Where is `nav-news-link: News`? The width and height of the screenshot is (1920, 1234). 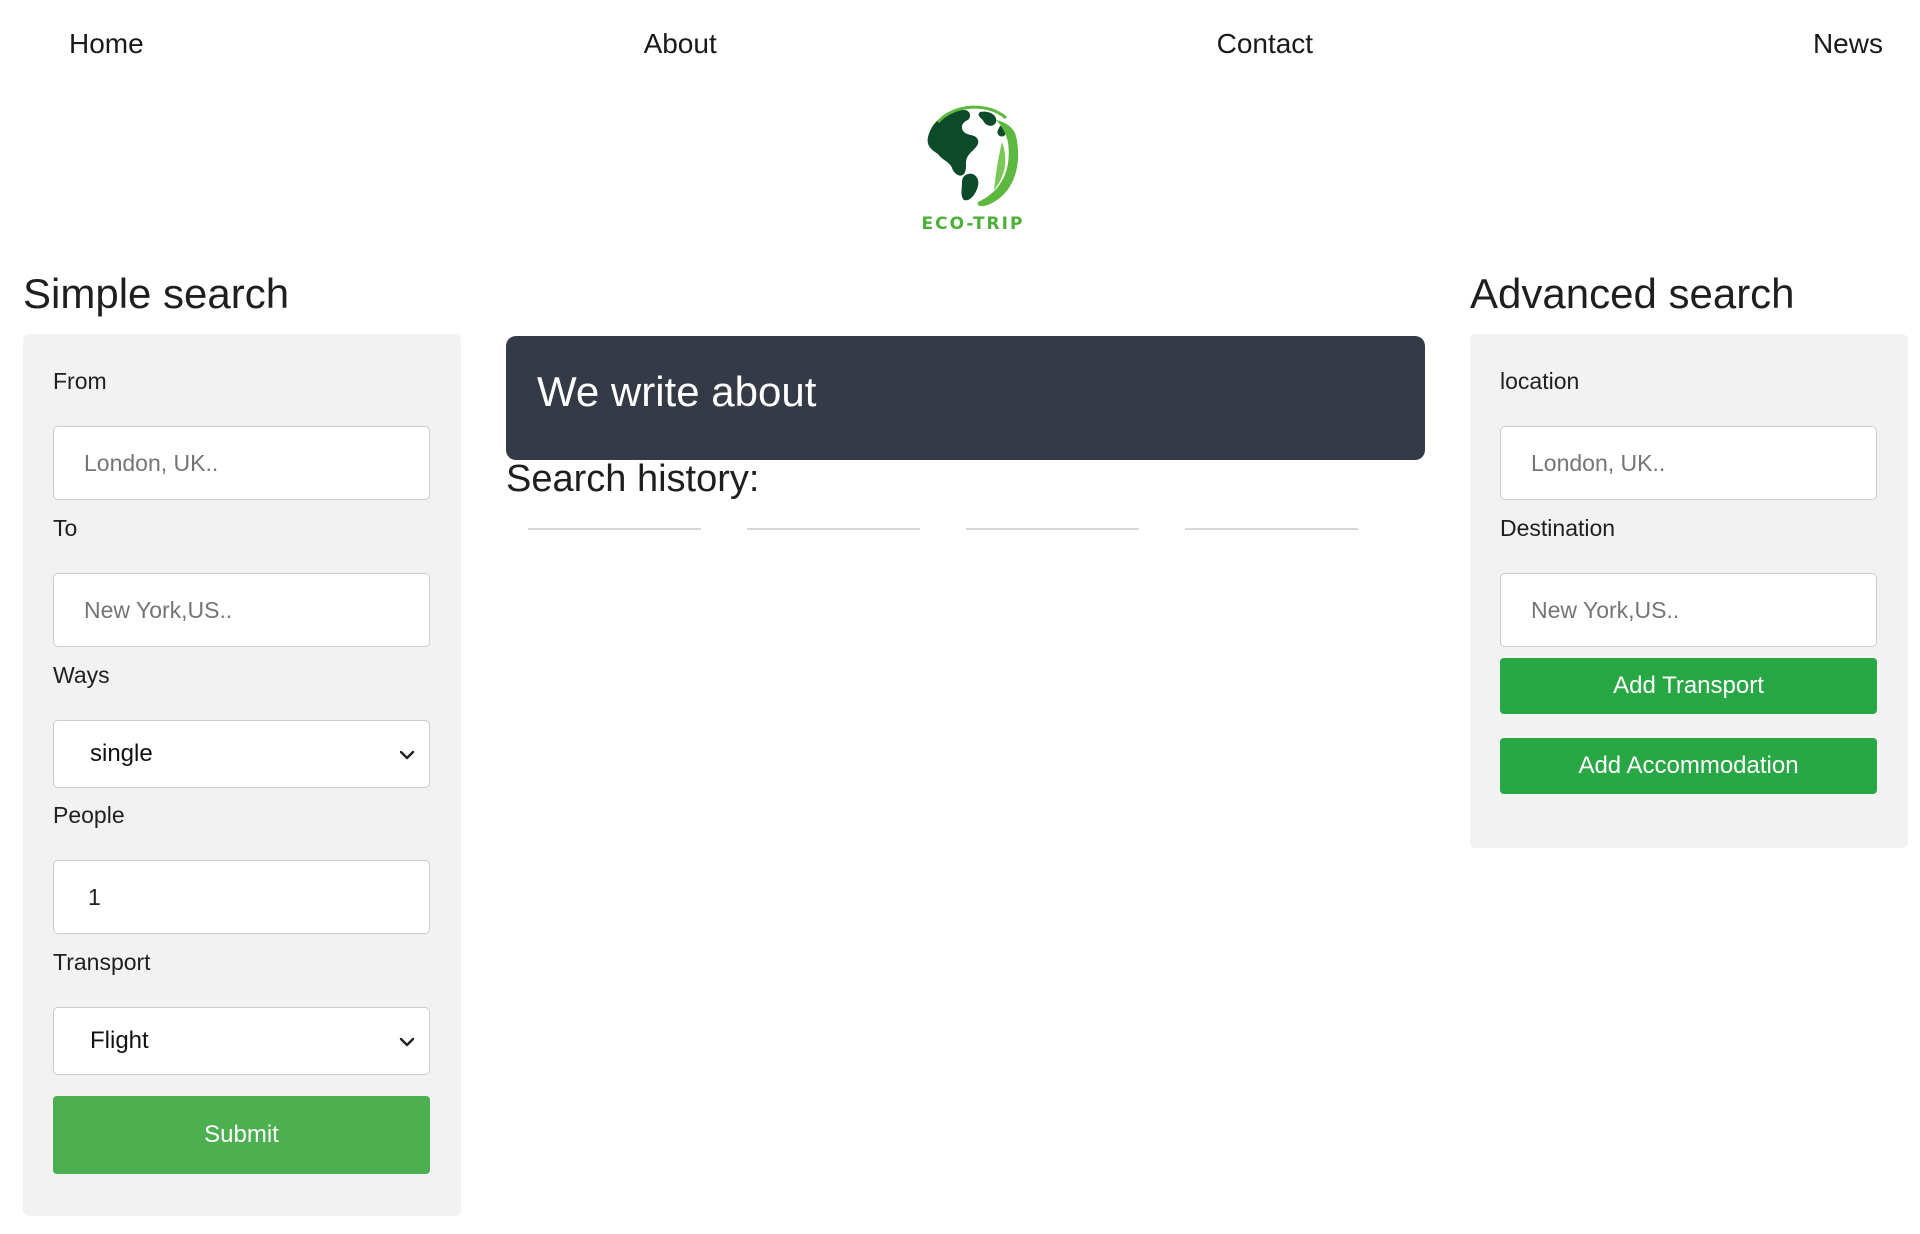 nav-news-link: News is located at coordinates (1848, 44).